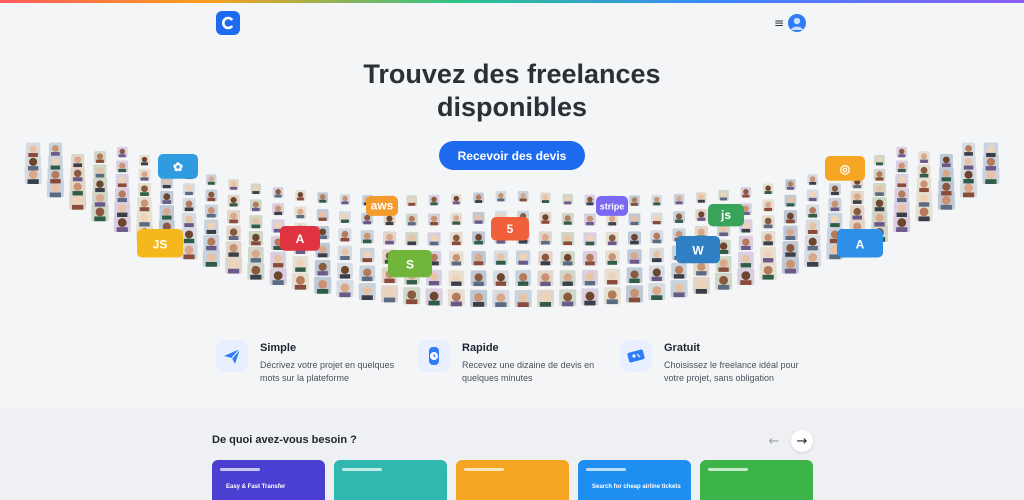  Describe the element at coordinates (860, 243) in the screenshot. I see `app-store-icon: A` at that location.